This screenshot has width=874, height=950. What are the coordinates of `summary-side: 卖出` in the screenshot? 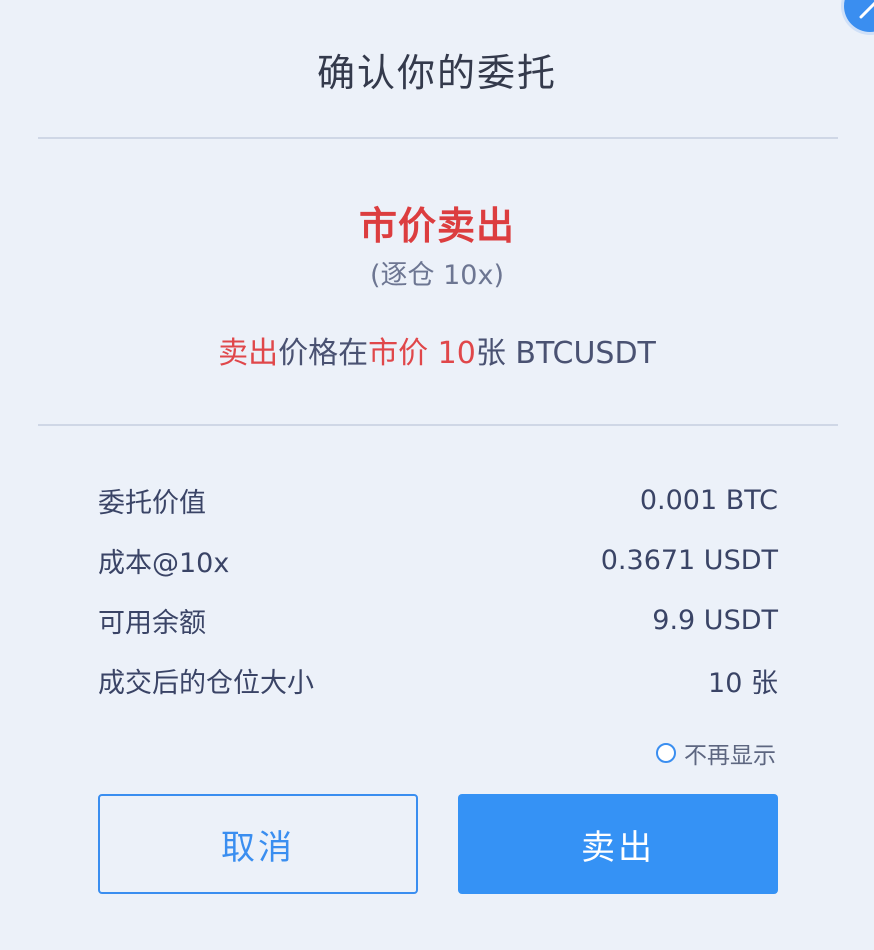 It's located at (248, 353).